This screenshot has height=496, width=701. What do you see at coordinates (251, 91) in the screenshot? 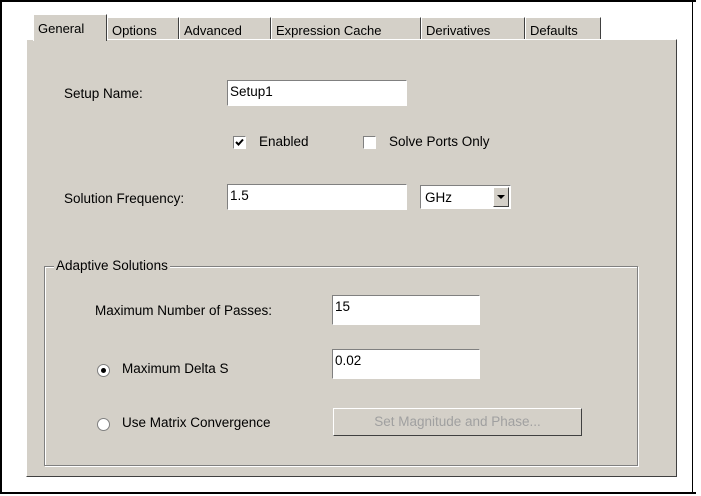
I see `setup-name-value: Setup1` at bounding box center [251, 91].